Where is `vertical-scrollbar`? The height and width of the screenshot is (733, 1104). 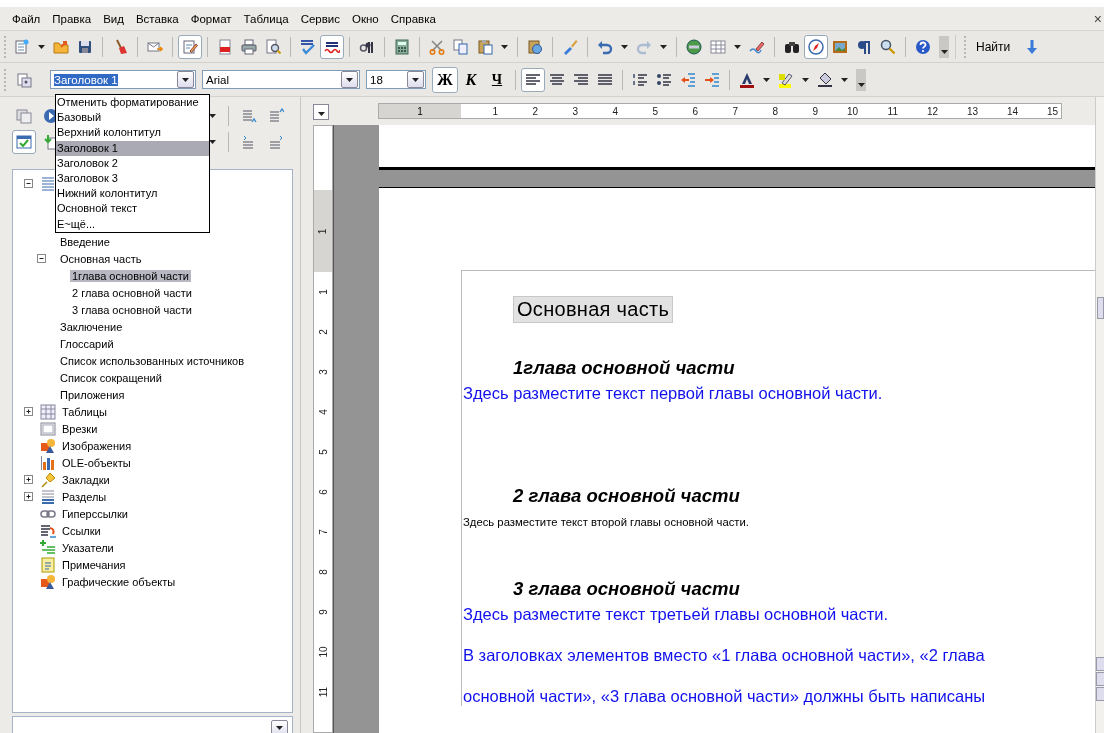 vertical-scrollbar is located at coordinates (1099, 415).